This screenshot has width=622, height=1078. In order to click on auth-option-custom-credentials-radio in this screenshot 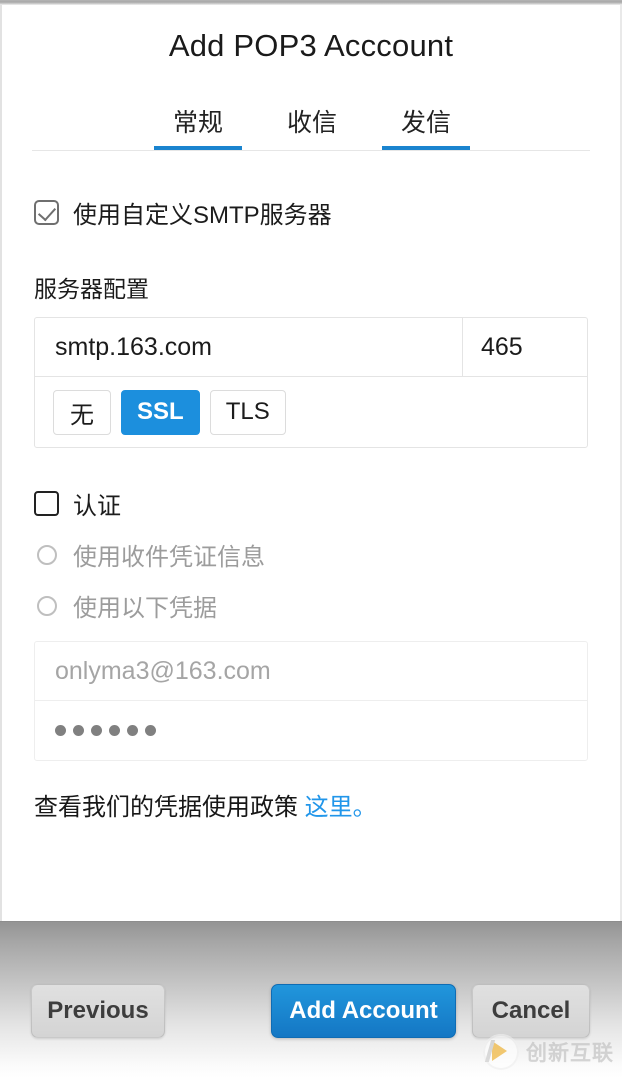, I will do `click(47, 605)`.